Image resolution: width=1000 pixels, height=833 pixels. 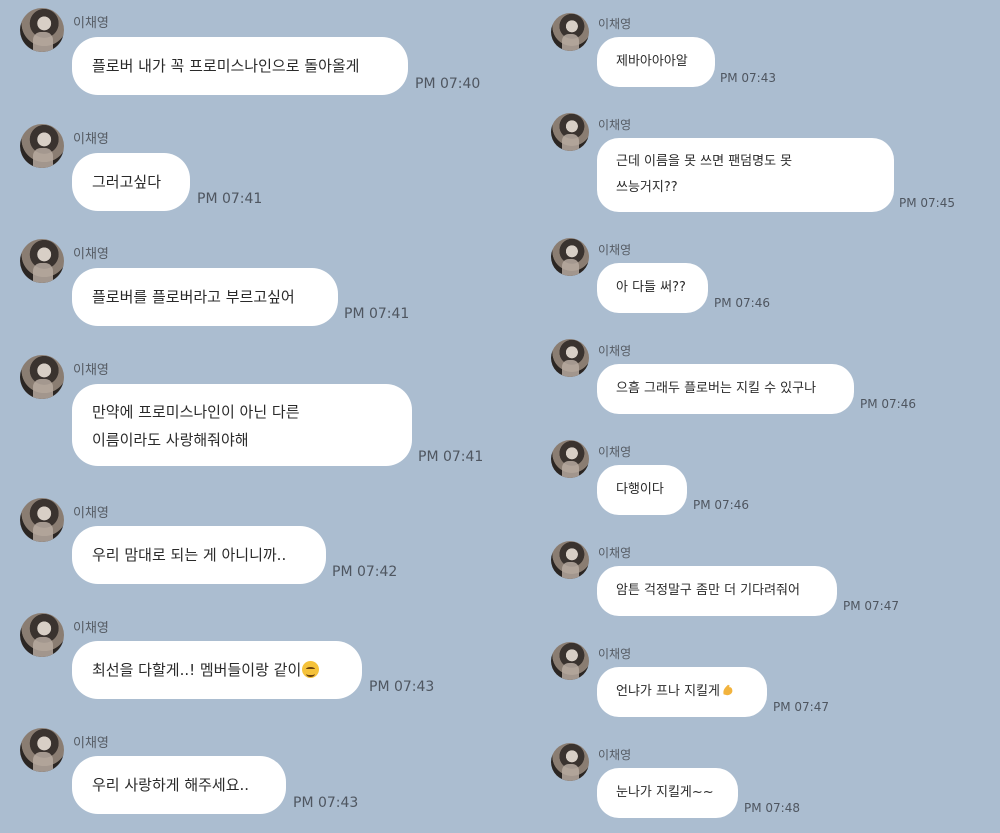 I want to click on message-bubble: 아 다들 써??, so click(x=652, y=288).